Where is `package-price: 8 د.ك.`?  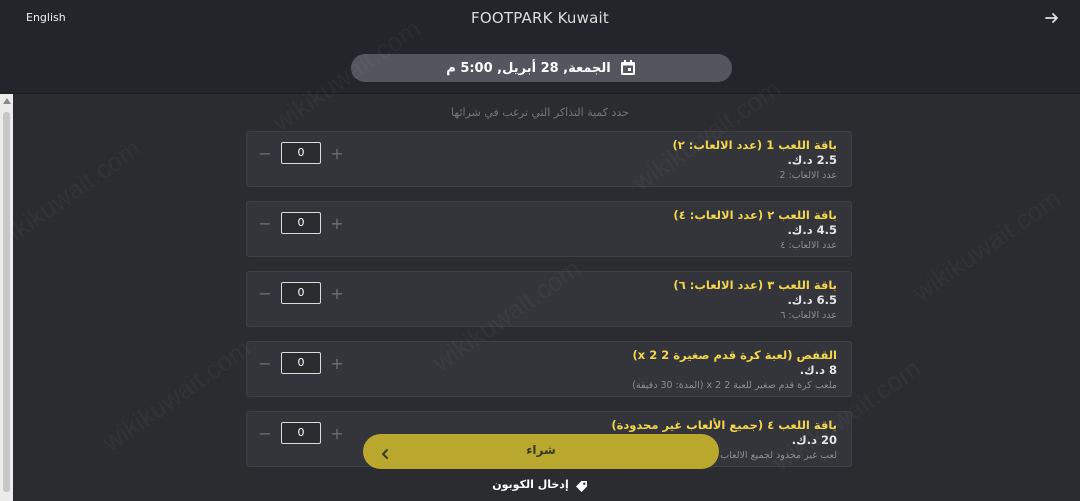 package-price: 8 د.ك. is located at coordinates (818, 370).